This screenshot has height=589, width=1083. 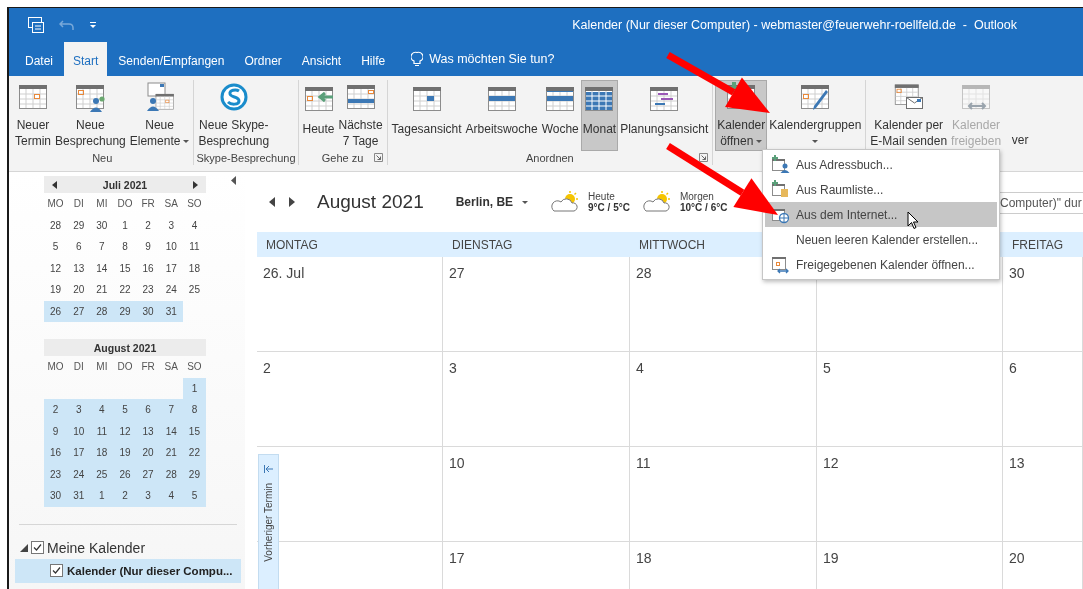 I want to click on ribbon-button: Neue Elemente, so click(x=159, y=115).